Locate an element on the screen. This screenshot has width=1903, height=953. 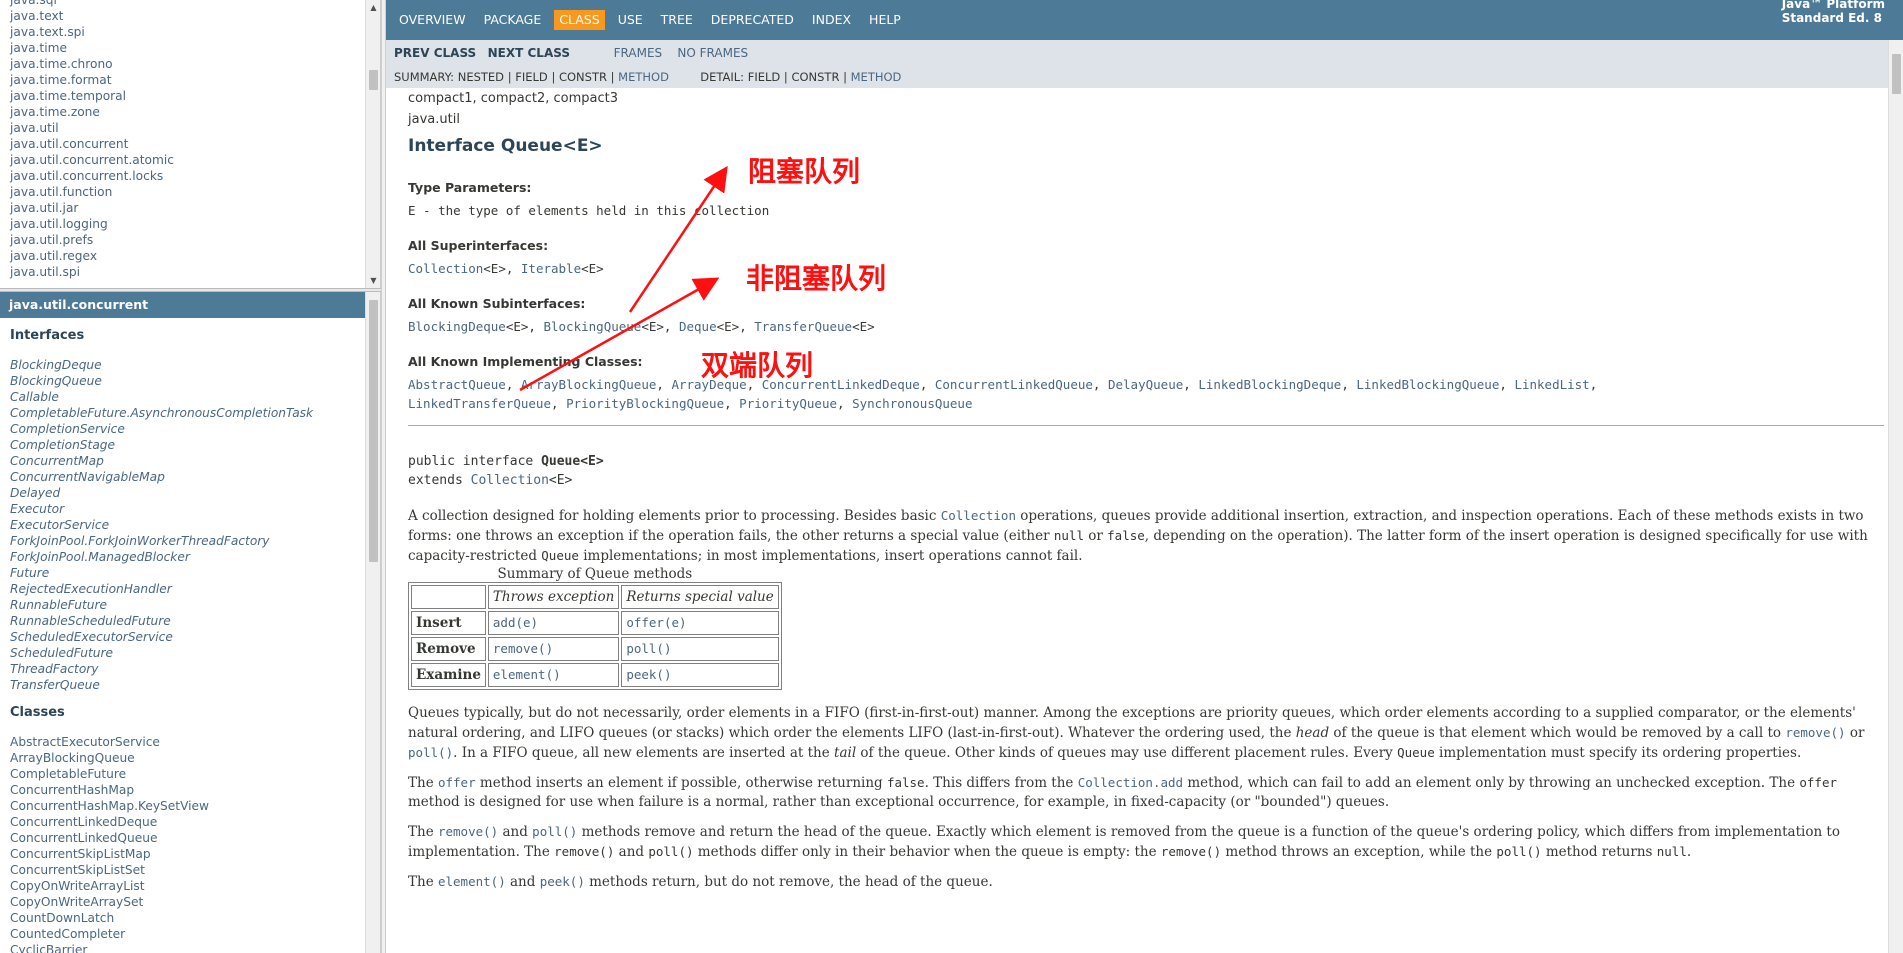
package-link: java.time is located at coordinates (195, 48).